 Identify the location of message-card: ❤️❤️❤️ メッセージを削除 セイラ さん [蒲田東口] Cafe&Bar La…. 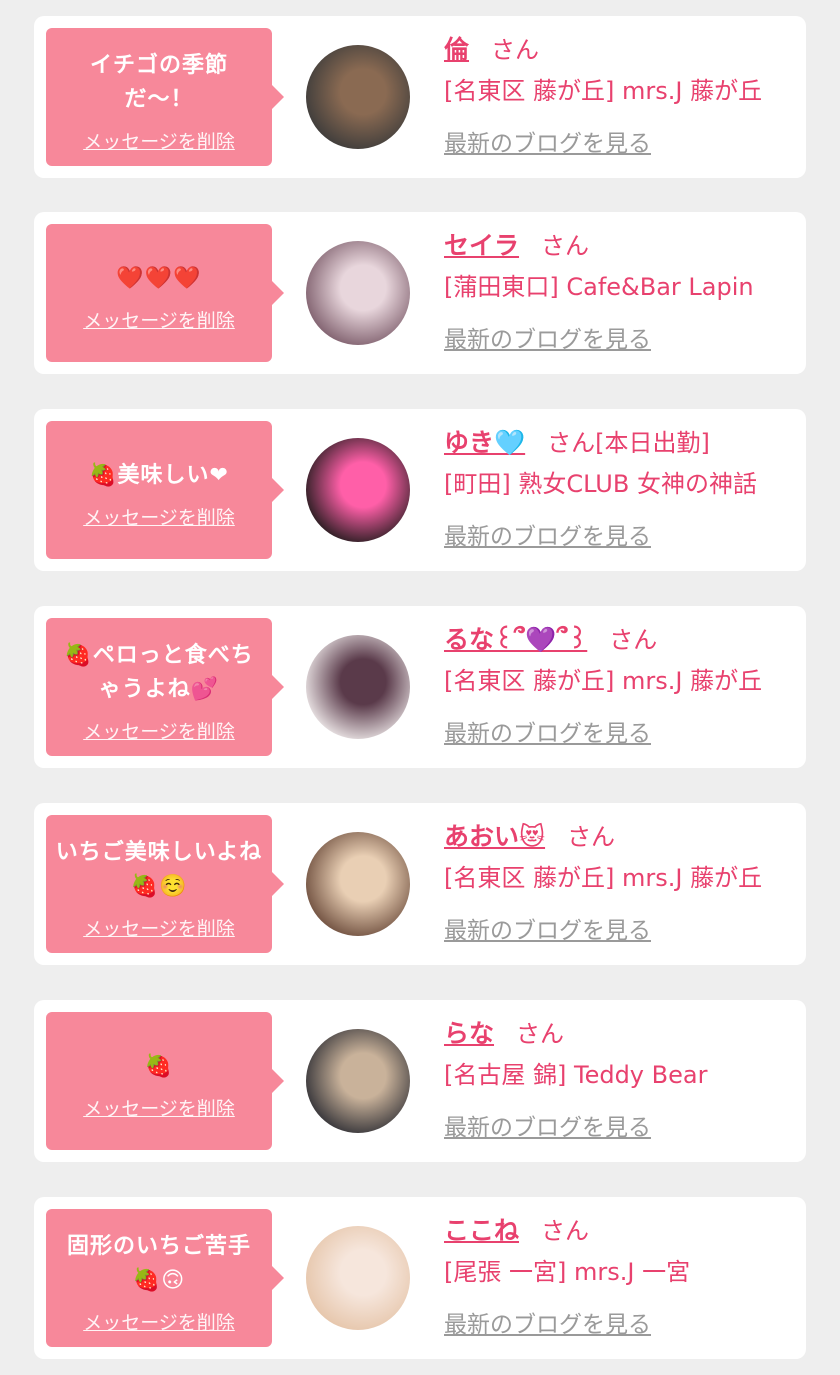
(420, 293).